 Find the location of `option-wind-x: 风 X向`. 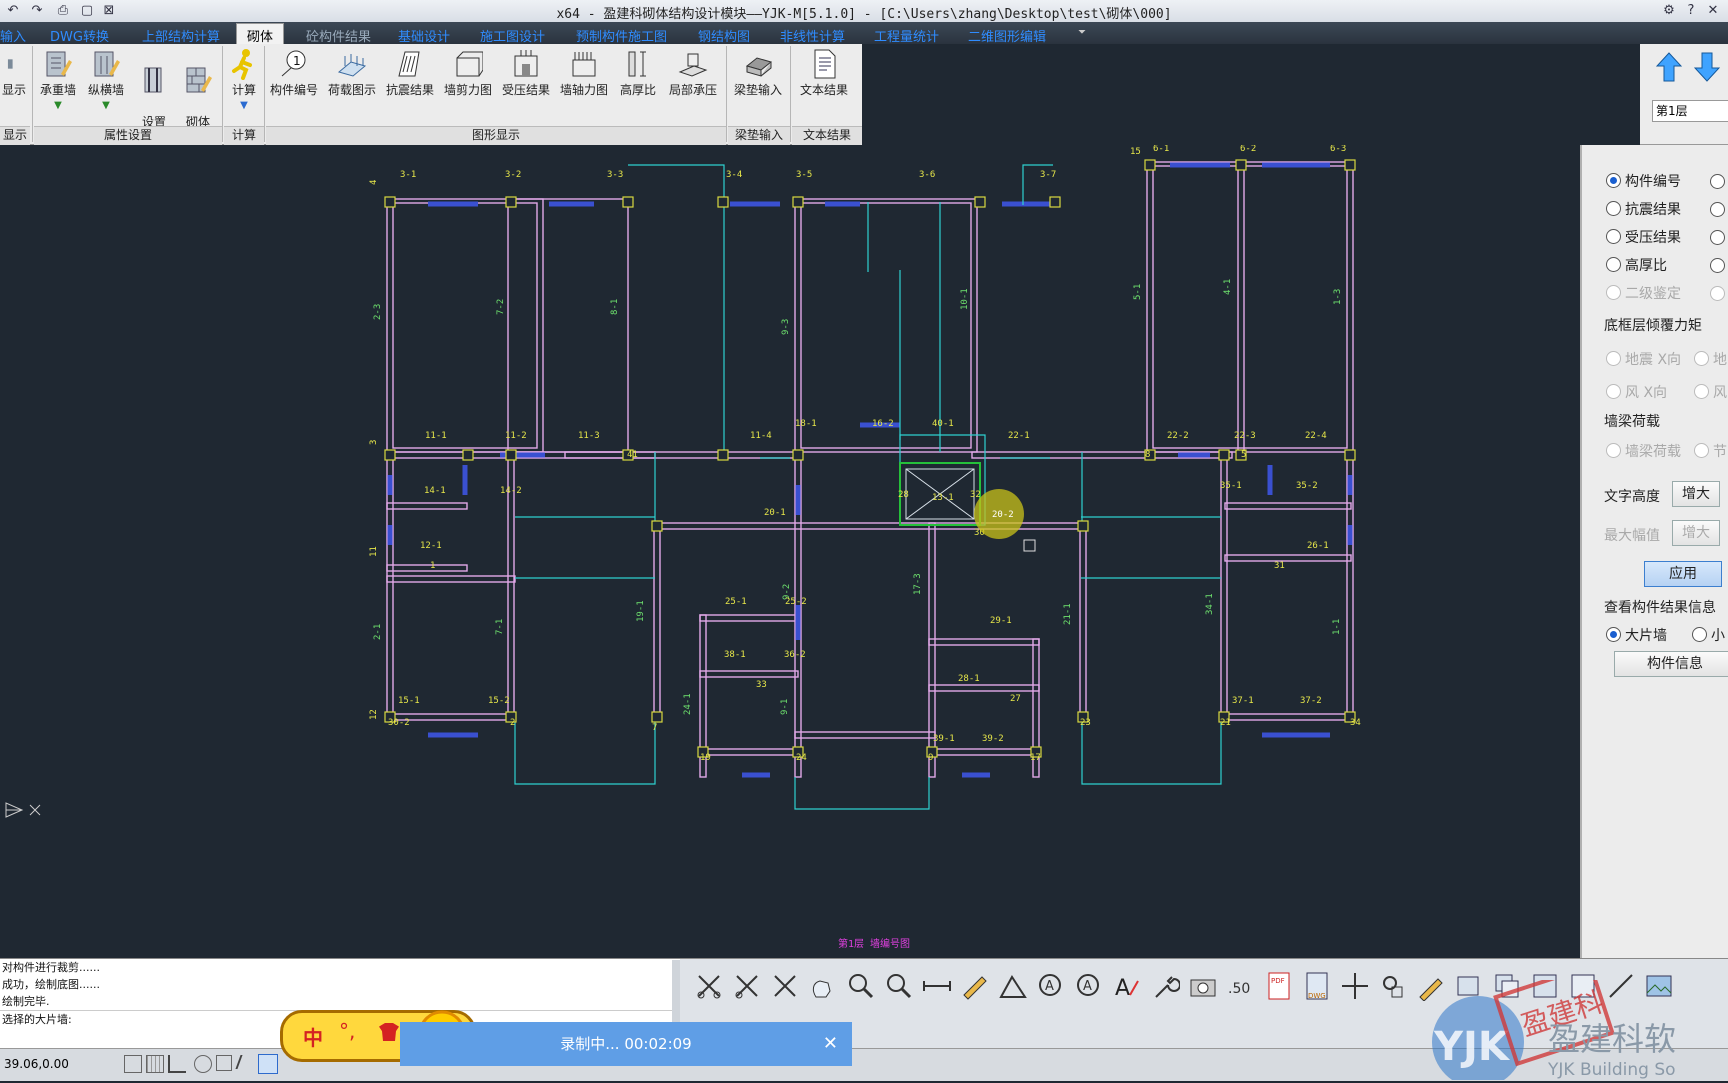

option-wind-x: 风 X向 is located at coordinates (1636, 392).